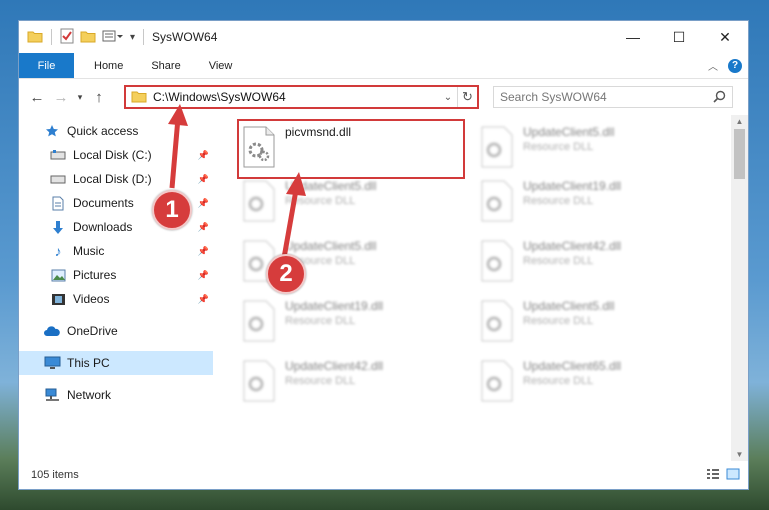 The width and height of the screenshot is (769, 510). What do you see at coordinates (112, 155) in the screenshot?
I see `nav-item-label: Local Disk (C:)` at bounding box center [112, 155].